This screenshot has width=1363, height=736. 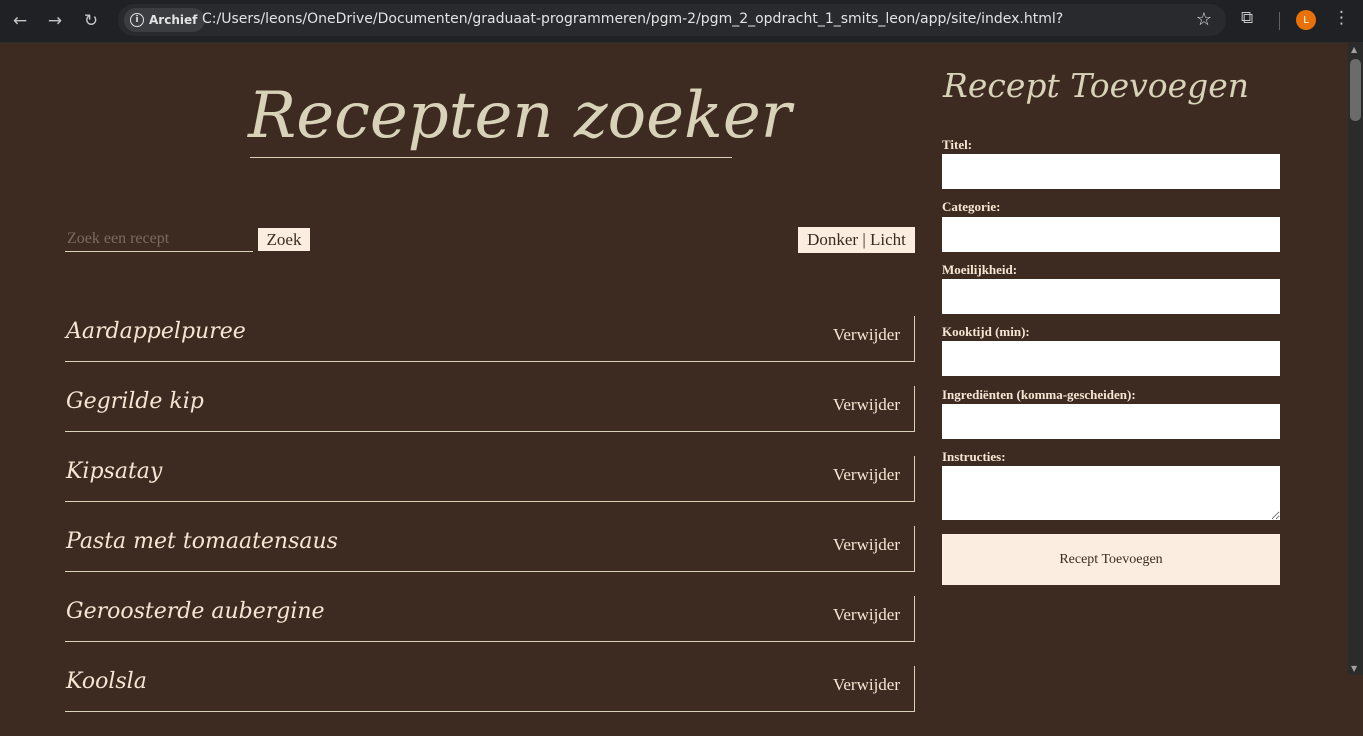 I want to click on recipe-item: Pasta met tomaatensaus Verwijder, so click(x=490, y=549).